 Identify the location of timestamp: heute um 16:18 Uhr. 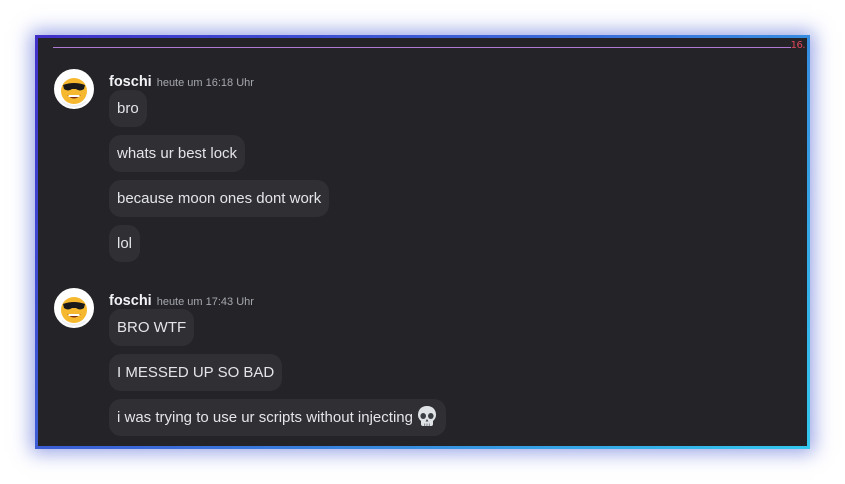
(205, 83).